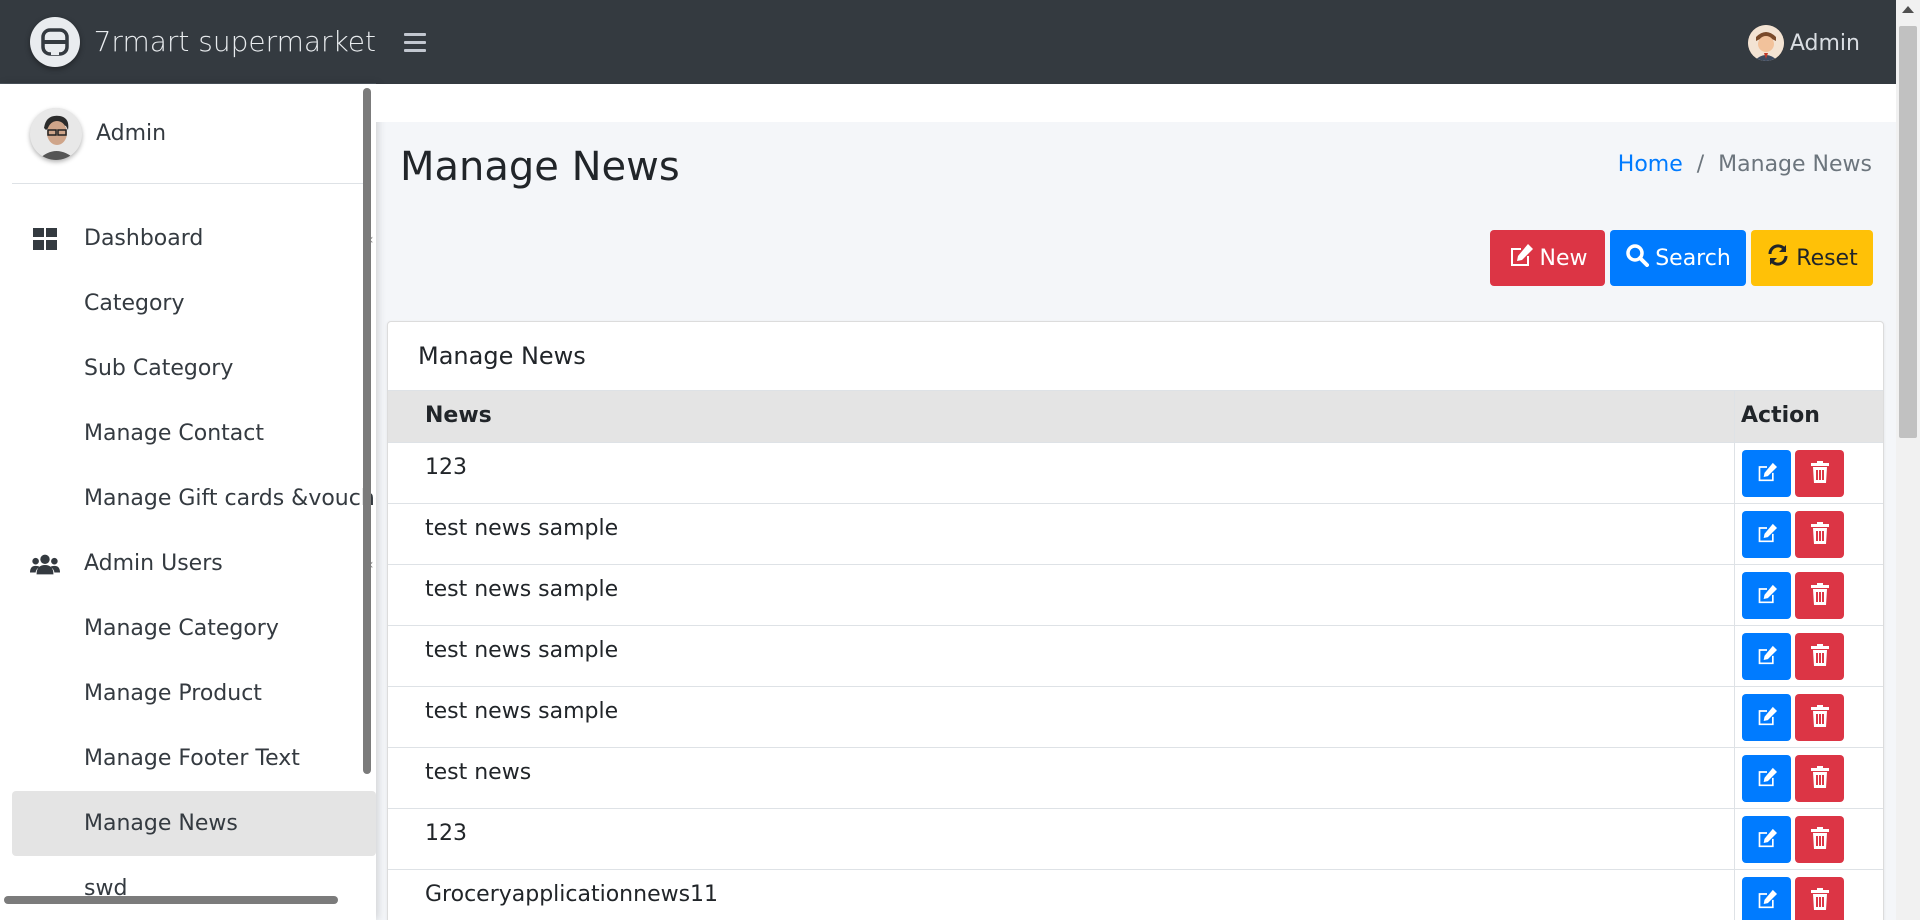 The height and width of the screenshot is (920, 1920). Describe the element at coordinates (230, 498) in the screenshot. I see `sidebar-item-label: Manage Gift cards &voucher` at that location.